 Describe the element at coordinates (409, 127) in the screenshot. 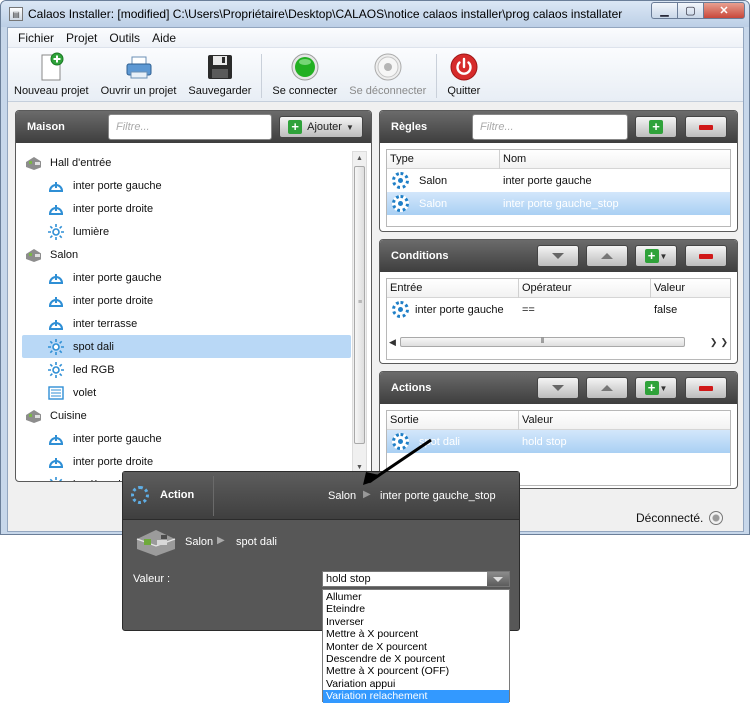

I see `regles-title: Règles` at that location.